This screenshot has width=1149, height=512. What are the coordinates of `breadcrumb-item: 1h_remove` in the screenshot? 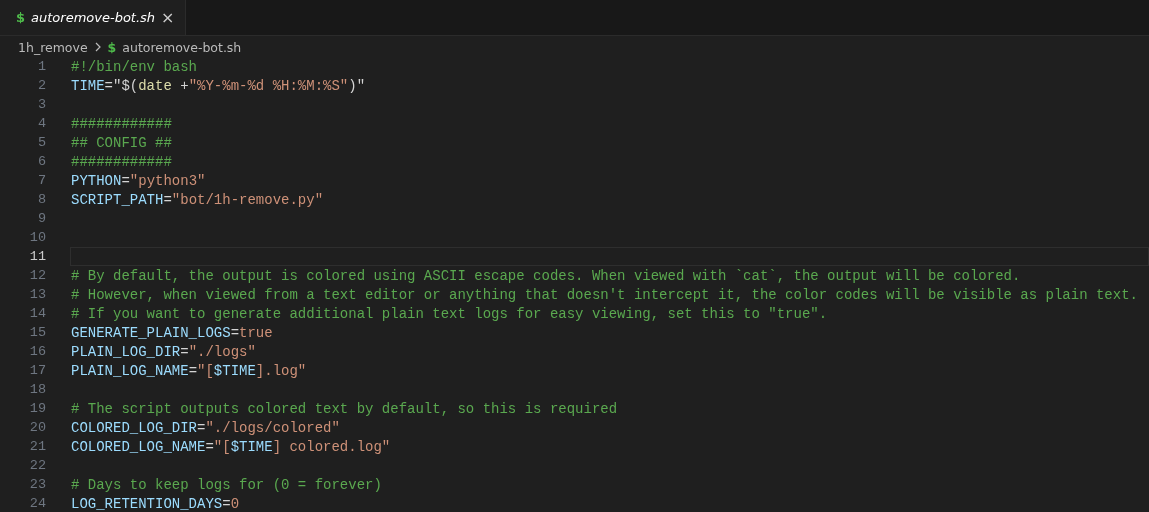 It's located at (53, 47).